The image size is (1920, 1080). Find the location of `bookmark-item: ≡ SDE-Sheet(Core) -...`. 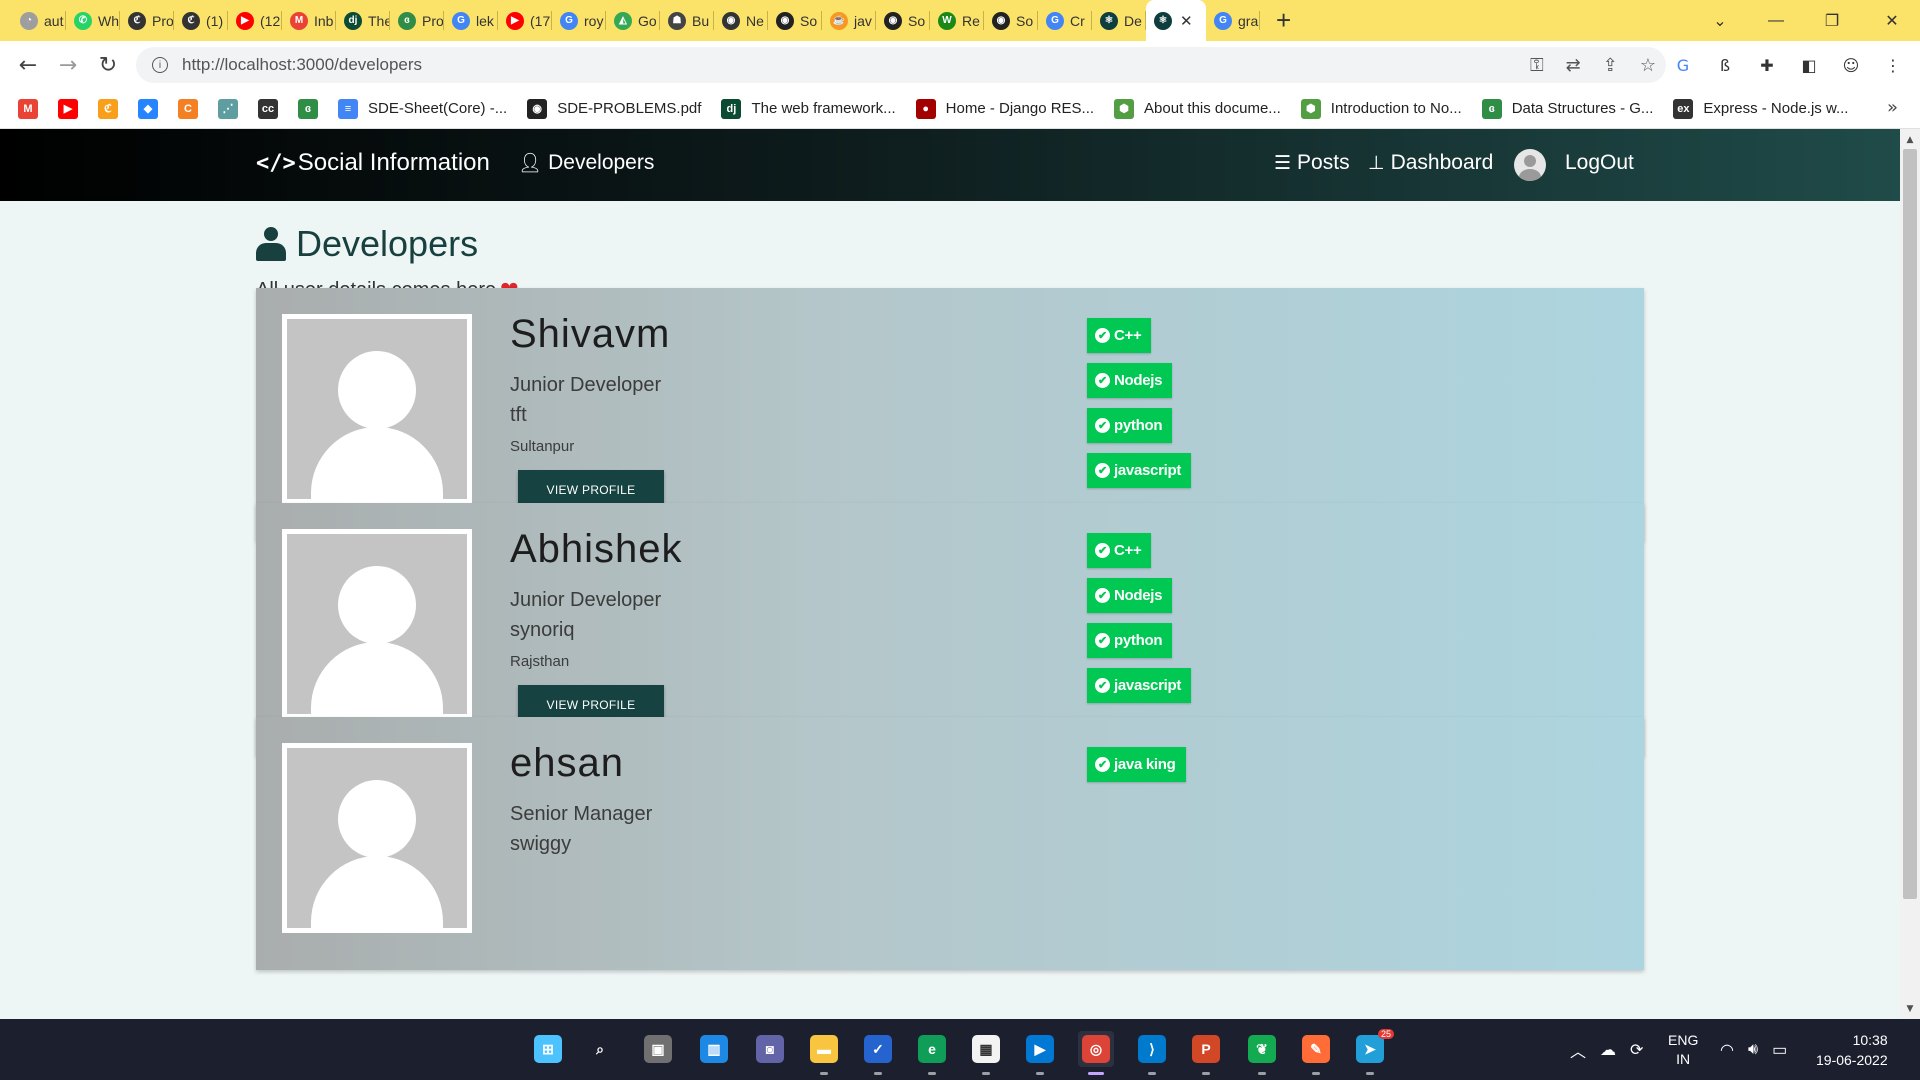

bookmark-item: ≡ SDE-Sheet(Core) -... is located at coordinates (422, 108).